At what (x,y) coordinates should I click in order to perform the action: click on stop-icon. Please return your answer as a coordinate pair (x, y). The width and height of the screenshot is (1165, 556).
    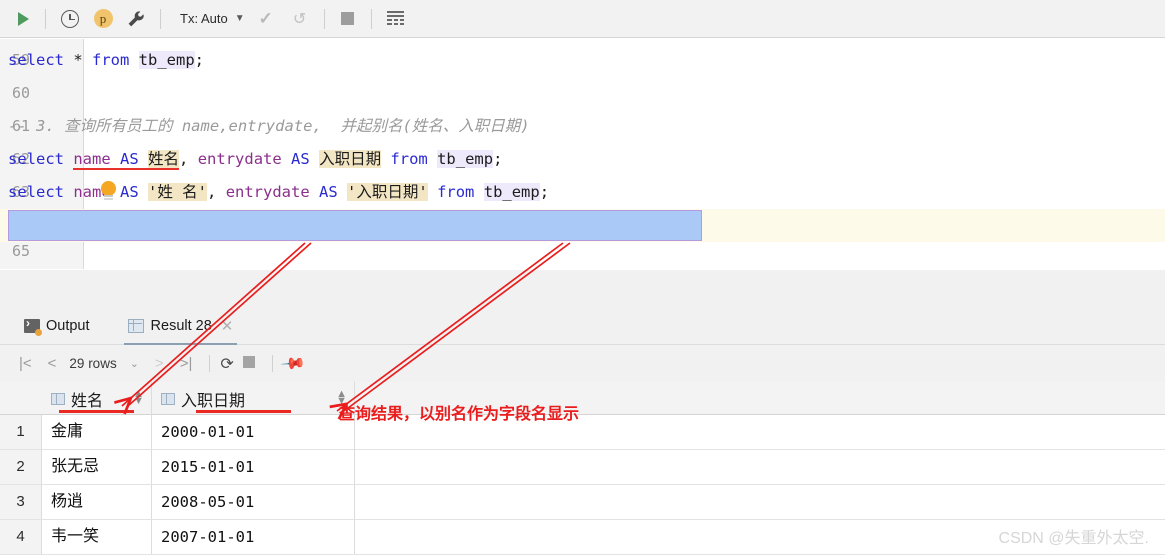
    Looking at the image, I should click on (348, 18).